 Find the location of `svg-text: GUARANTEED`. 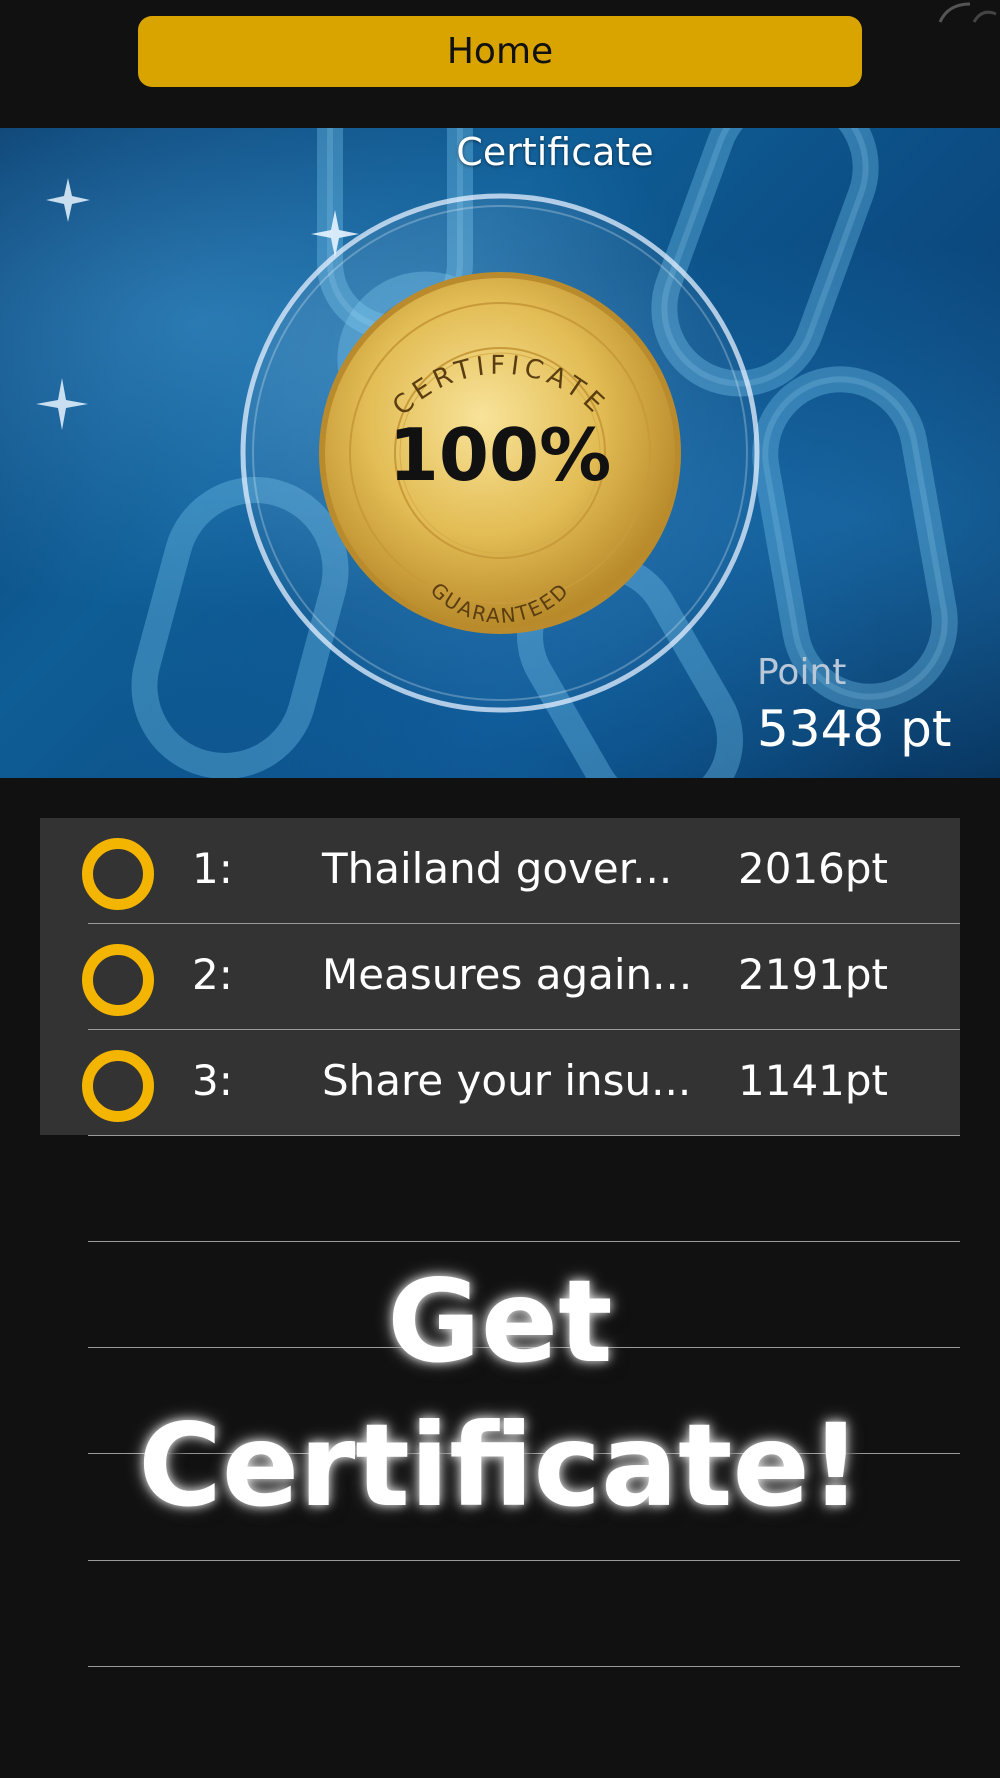

svg-text: GUARANTEED is located at coordinates (500, 603).